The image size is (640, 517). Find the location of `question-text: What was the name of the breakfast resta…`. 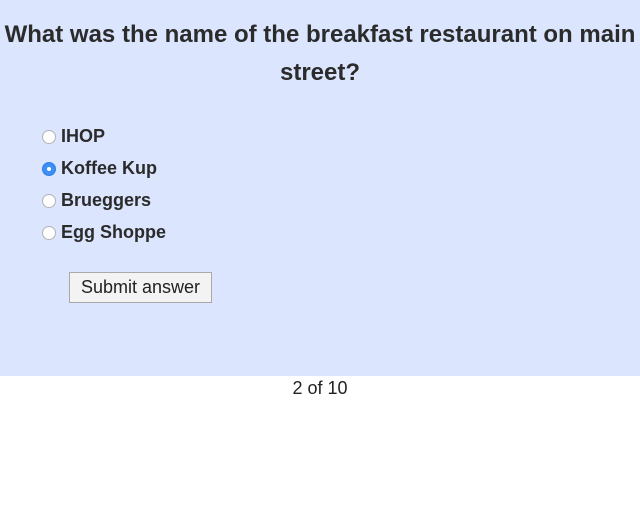

question-text: What was the name of the breakfast resta… is located at coordinates (320, 53).